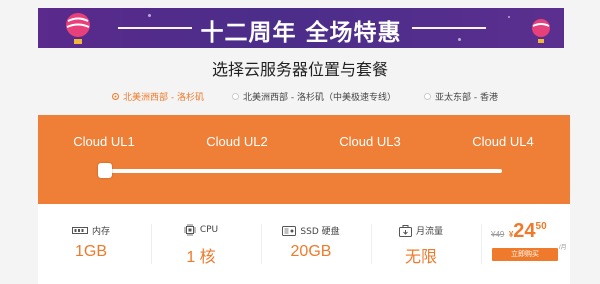 This screenshot has width=600, height=284. I want to click on region-option-hk: 亚太东部 - 香港, so click(461, 96).